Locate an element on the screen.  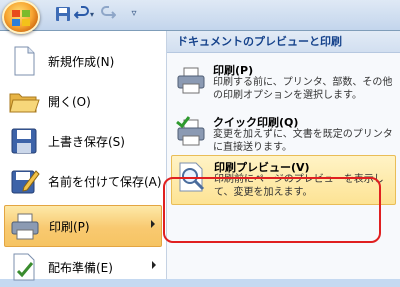
menu-item-label: 配布準備(E) is located at coordinates (80, 267).